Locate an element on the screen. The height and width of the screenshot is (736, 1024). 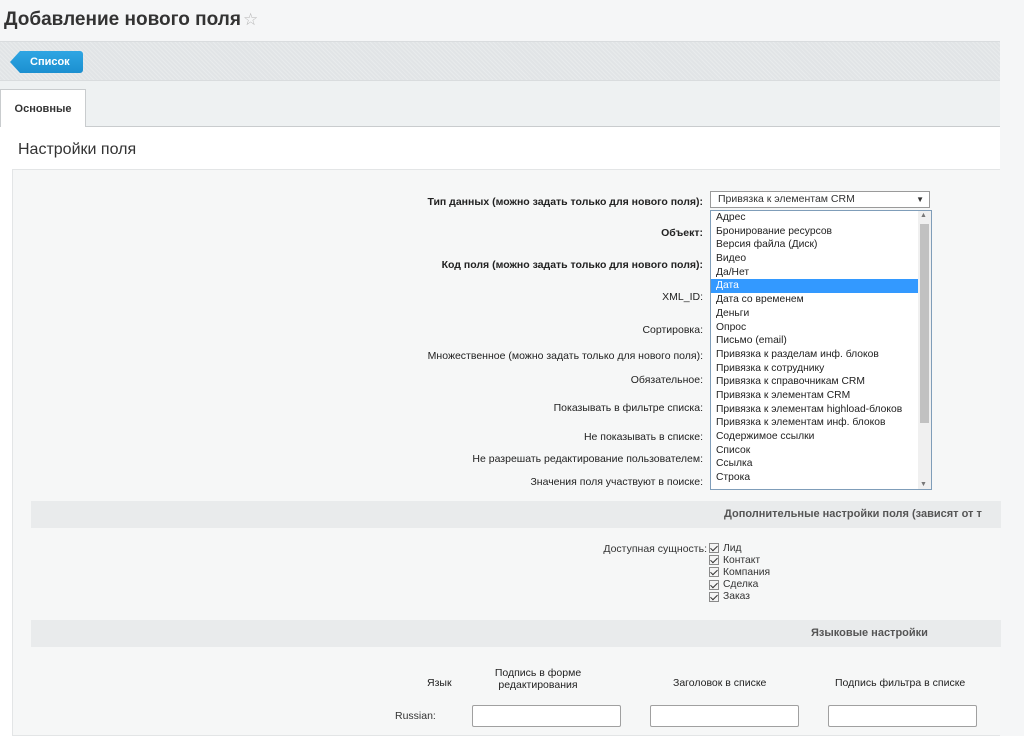
dropdown-option: Содержимое ссылки is located at coordinates (814, 437).